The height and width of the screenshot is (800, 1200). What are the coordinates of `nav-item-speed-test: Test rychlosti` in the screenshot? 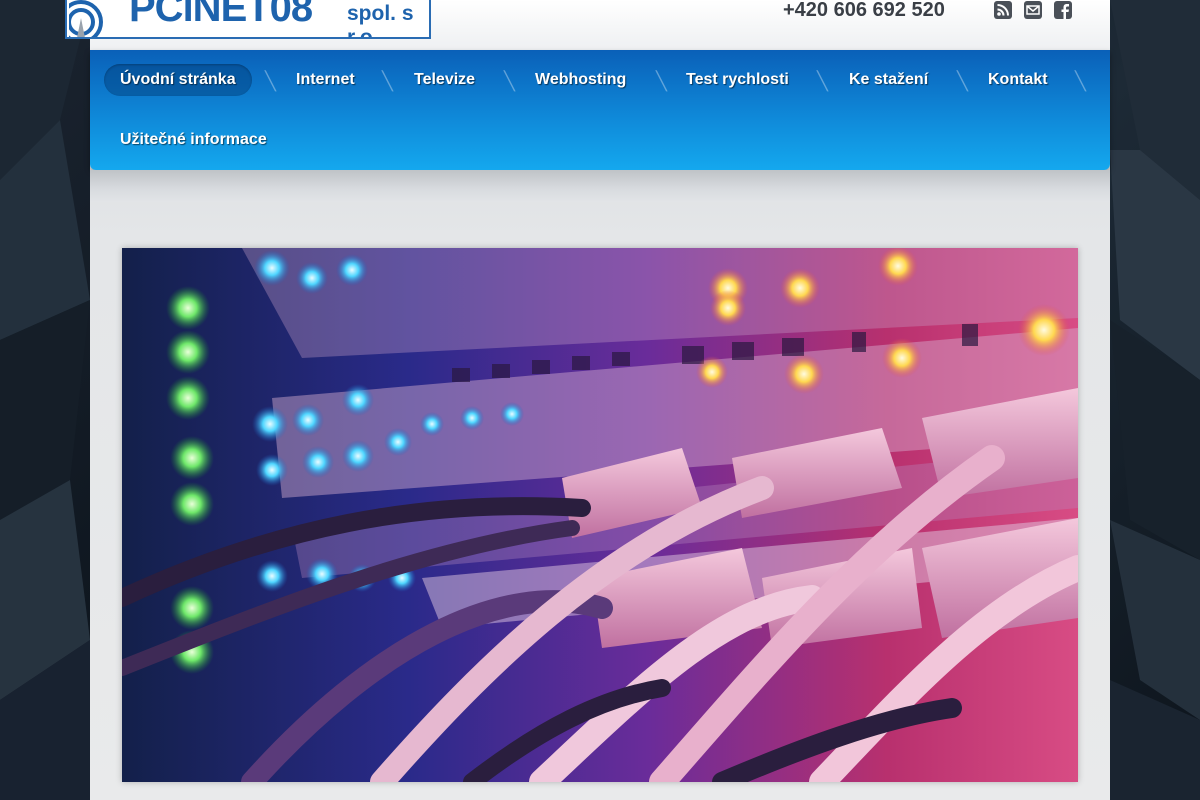 It's located at (737, 80).